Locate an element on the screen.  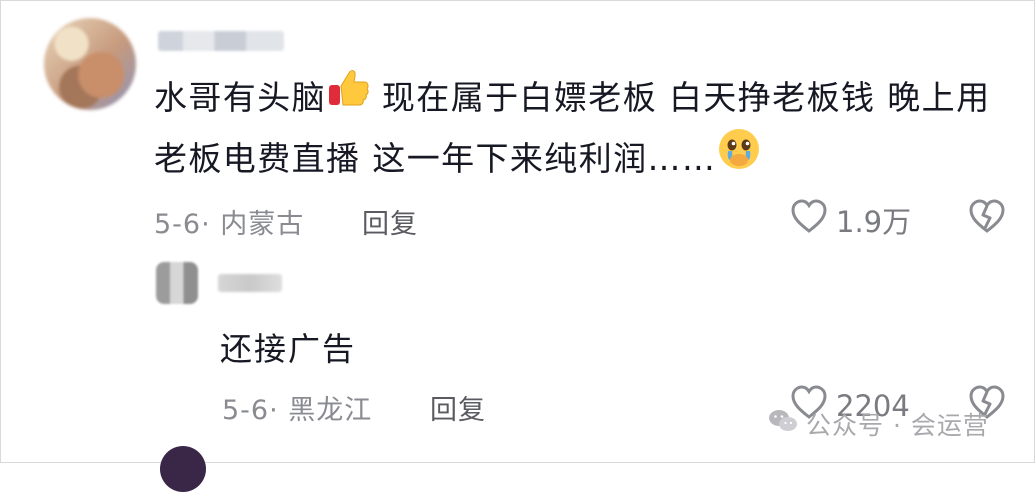
next-commenter-avatar is located at coordinates (183, 469).